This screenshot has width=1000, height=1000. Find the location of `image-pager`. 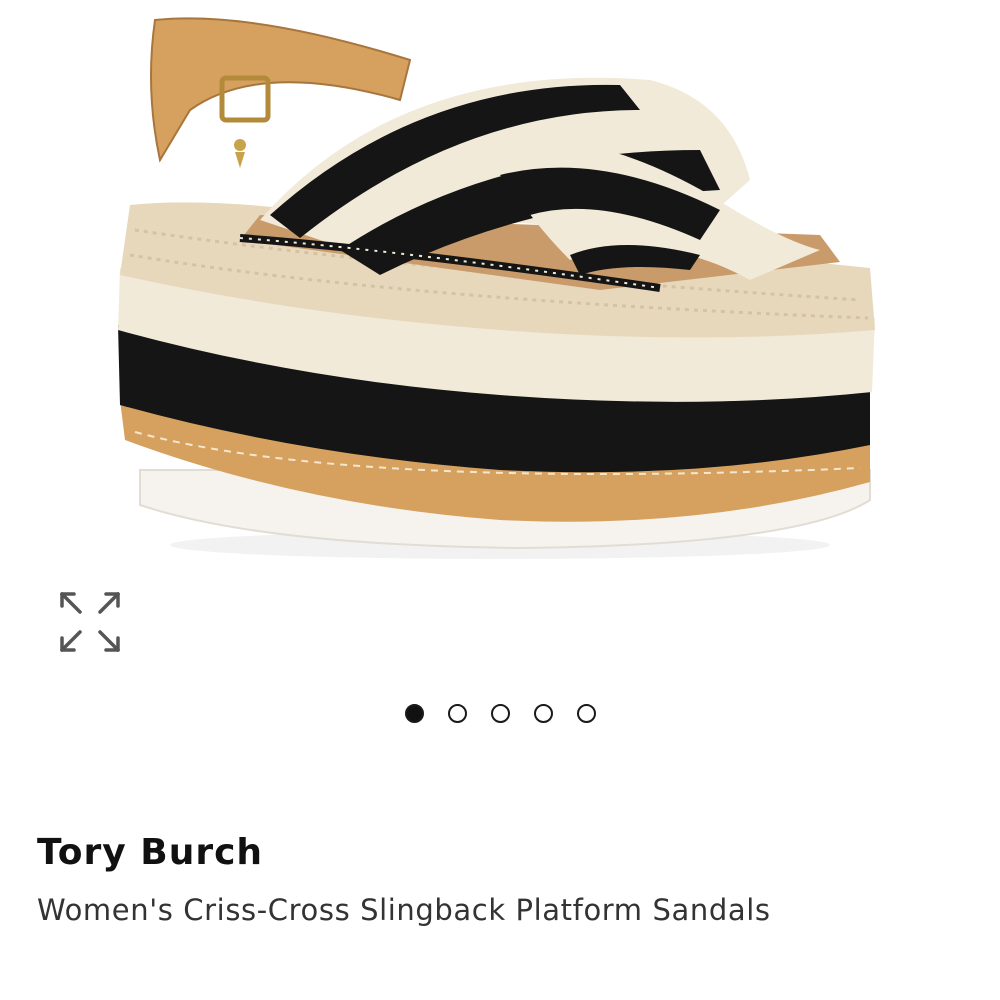

image-pager is located at coordinates (500, 713).